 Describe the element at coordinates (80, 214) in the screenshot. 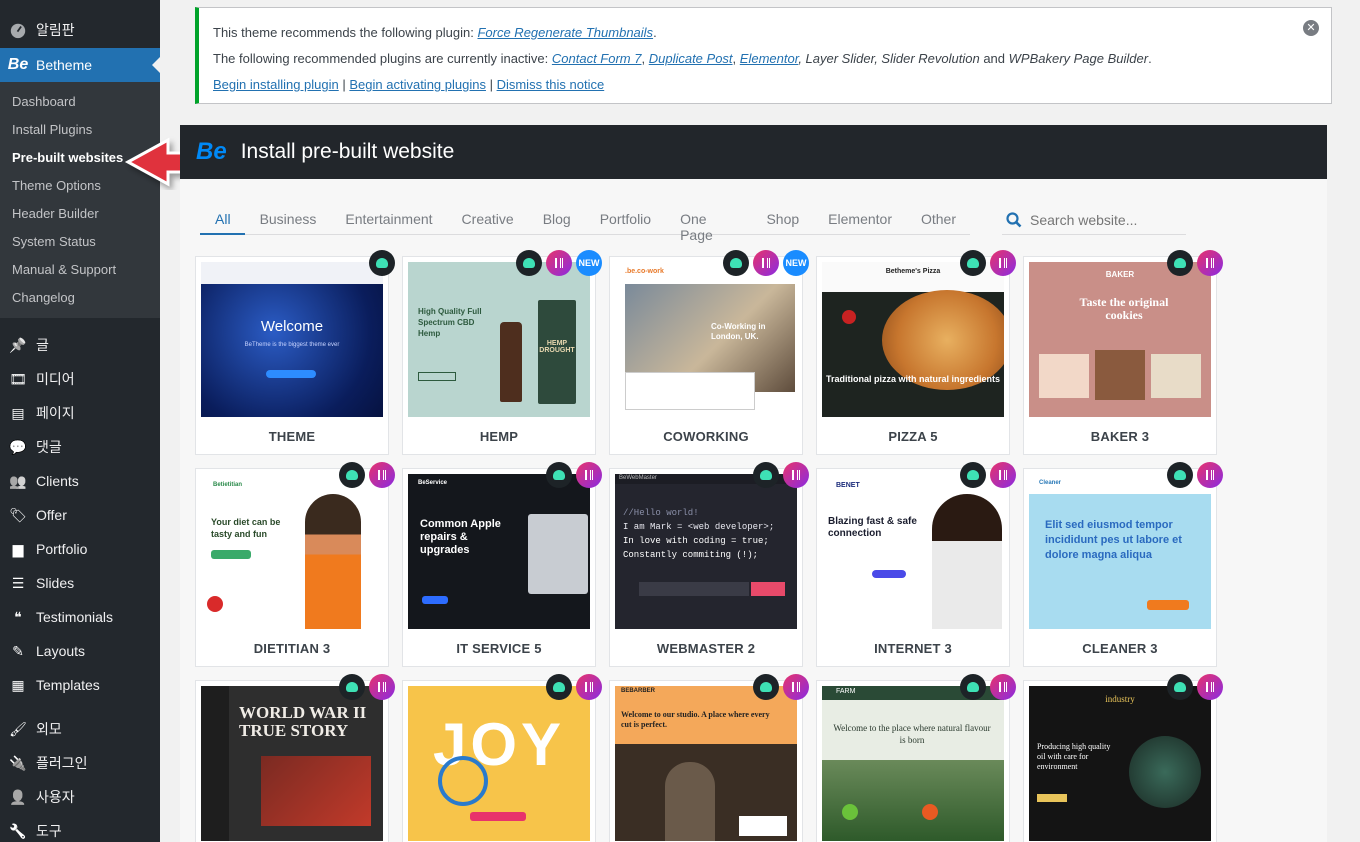

I see `submenu-header-builder: Header Builder` at that location.